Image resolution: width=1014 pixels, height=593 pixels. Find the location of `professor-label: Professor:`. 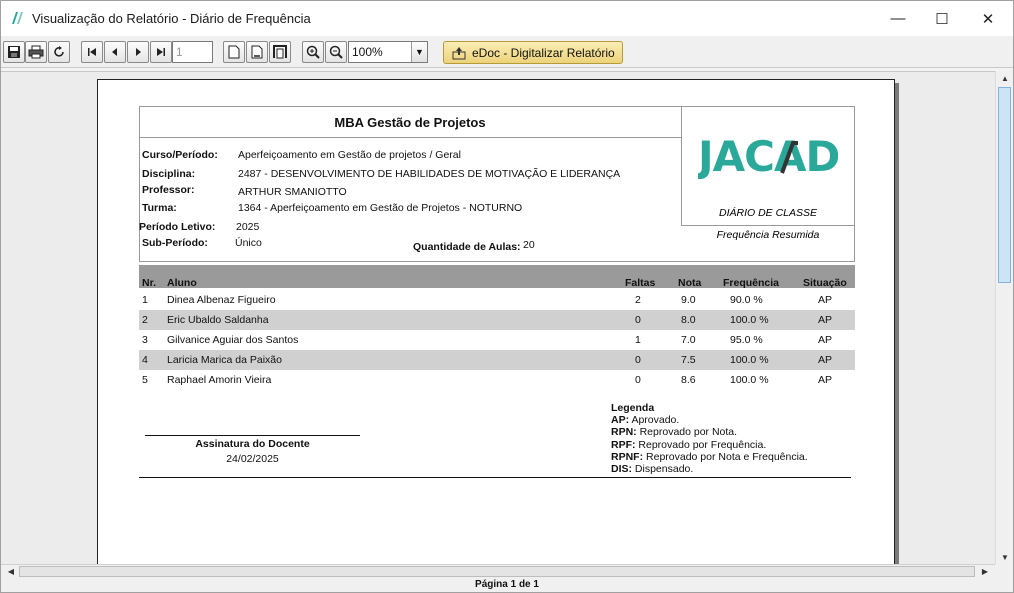

professor-label: Professor: is located at coordinates (168, 190).